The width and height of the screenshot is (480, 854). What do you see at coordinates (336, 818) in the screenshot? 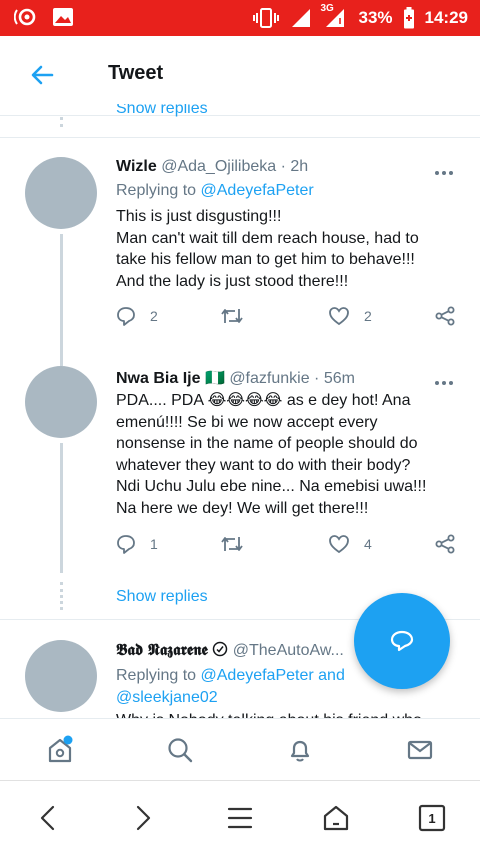
I see `browser-home-icon` at bounding box center [336, 818].